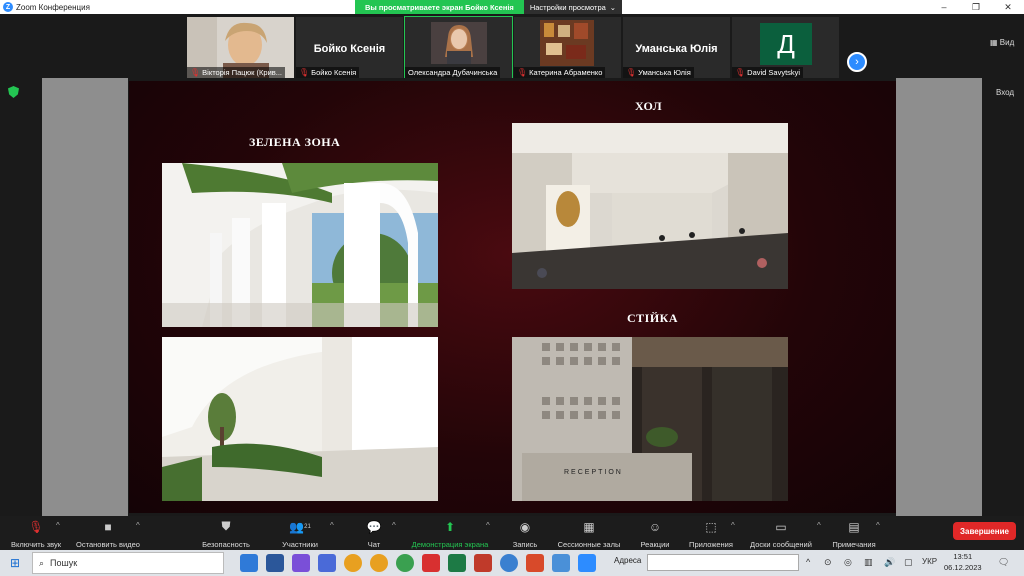 This screenshot has height=576, width=1024. What do you see at coordinates (655, 526) in the screenshot?
I see `emoji-icon: ☺` at bounding box center [655, 526].